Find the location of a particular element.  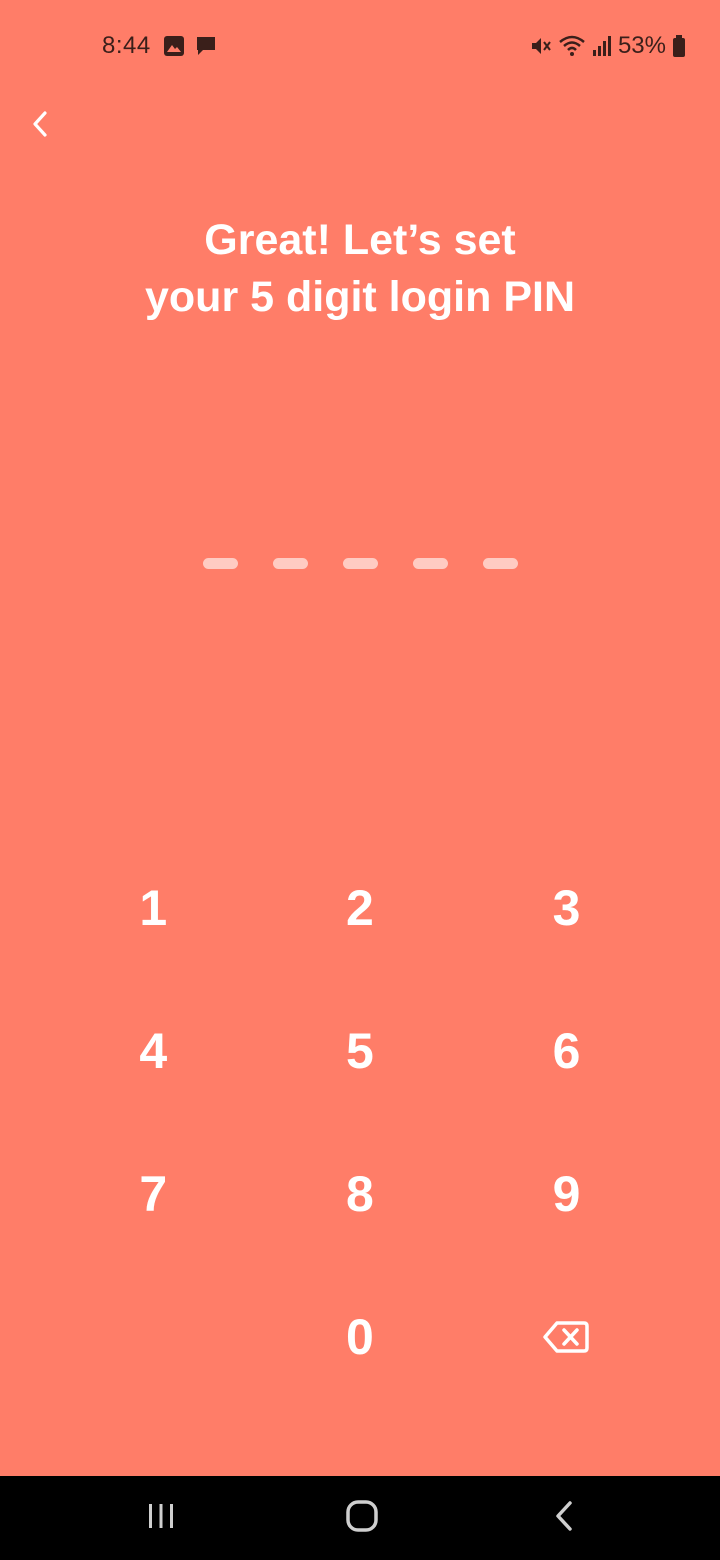

back-icon is located at coordinates (564, 1518).